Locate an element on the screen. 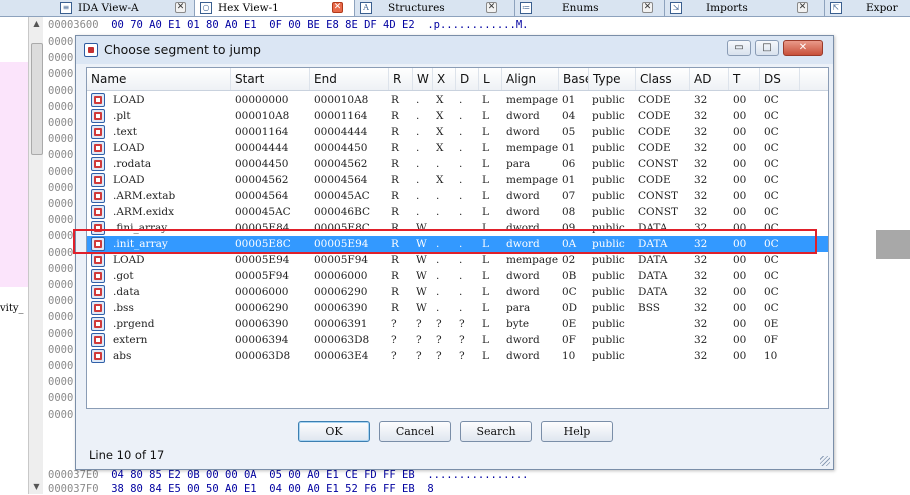 The height and width of the screenshot is (495, 910). cancel-button: Cancel is located at coordinates (415, 431).